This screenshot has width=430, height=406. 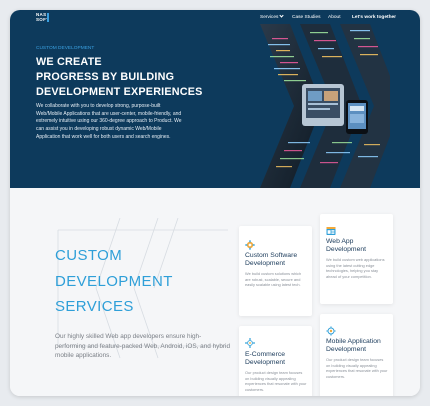 What do you see at coordinates (331, 231) in the screenshot?
I see `web-app-icon` at bounding box center [331, 231].